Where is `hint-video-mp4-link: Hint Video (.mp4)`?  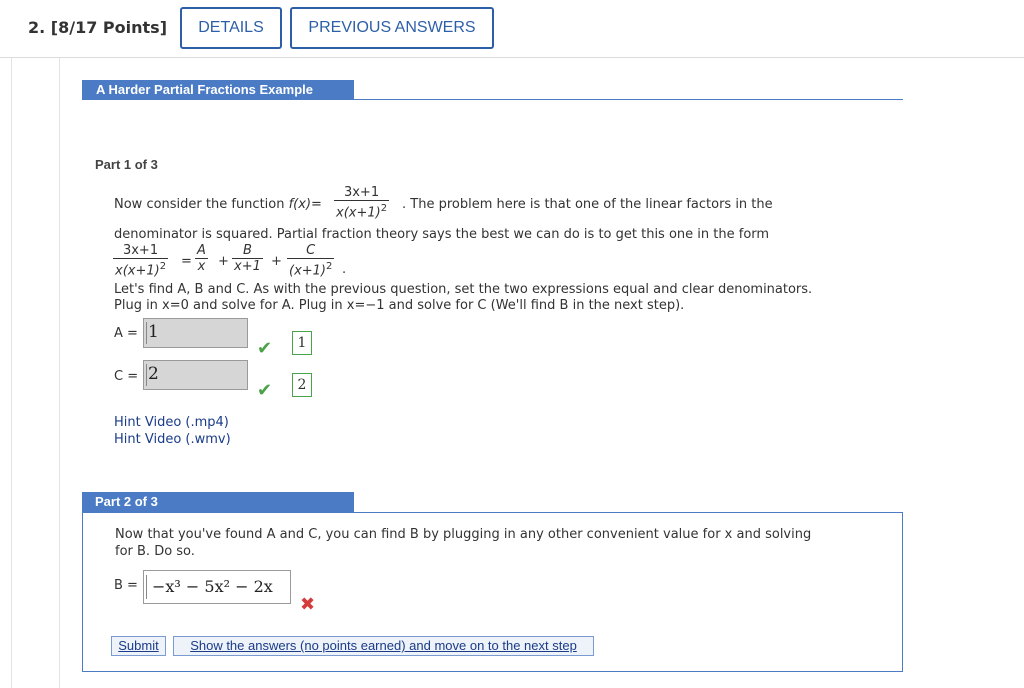 hint-video-mp4-link: Hint Video (.mp4) is located at coordinates (171, 422).